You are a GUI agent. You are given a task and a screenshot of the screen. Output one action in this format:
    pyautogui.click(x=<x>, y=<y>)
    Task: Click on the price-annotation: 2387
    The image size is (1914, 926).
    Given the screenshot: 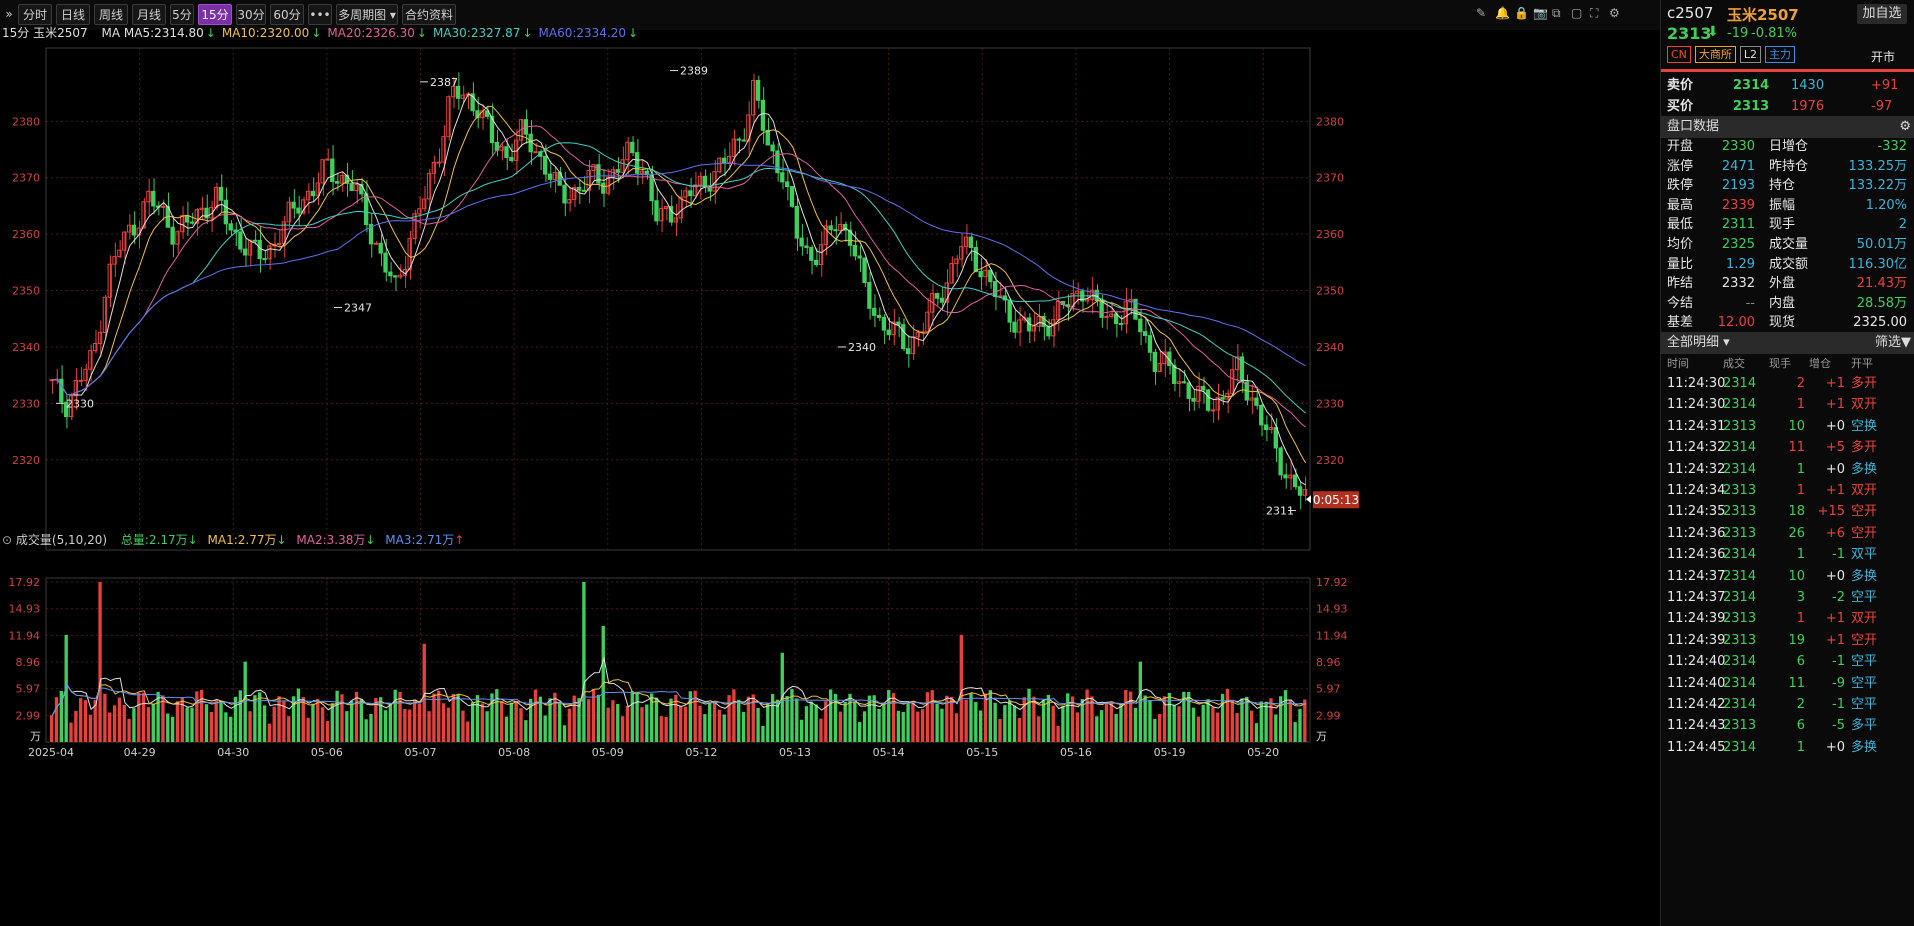 What is the action you would take?
    pyautogui.click(x=444, y=82)
    